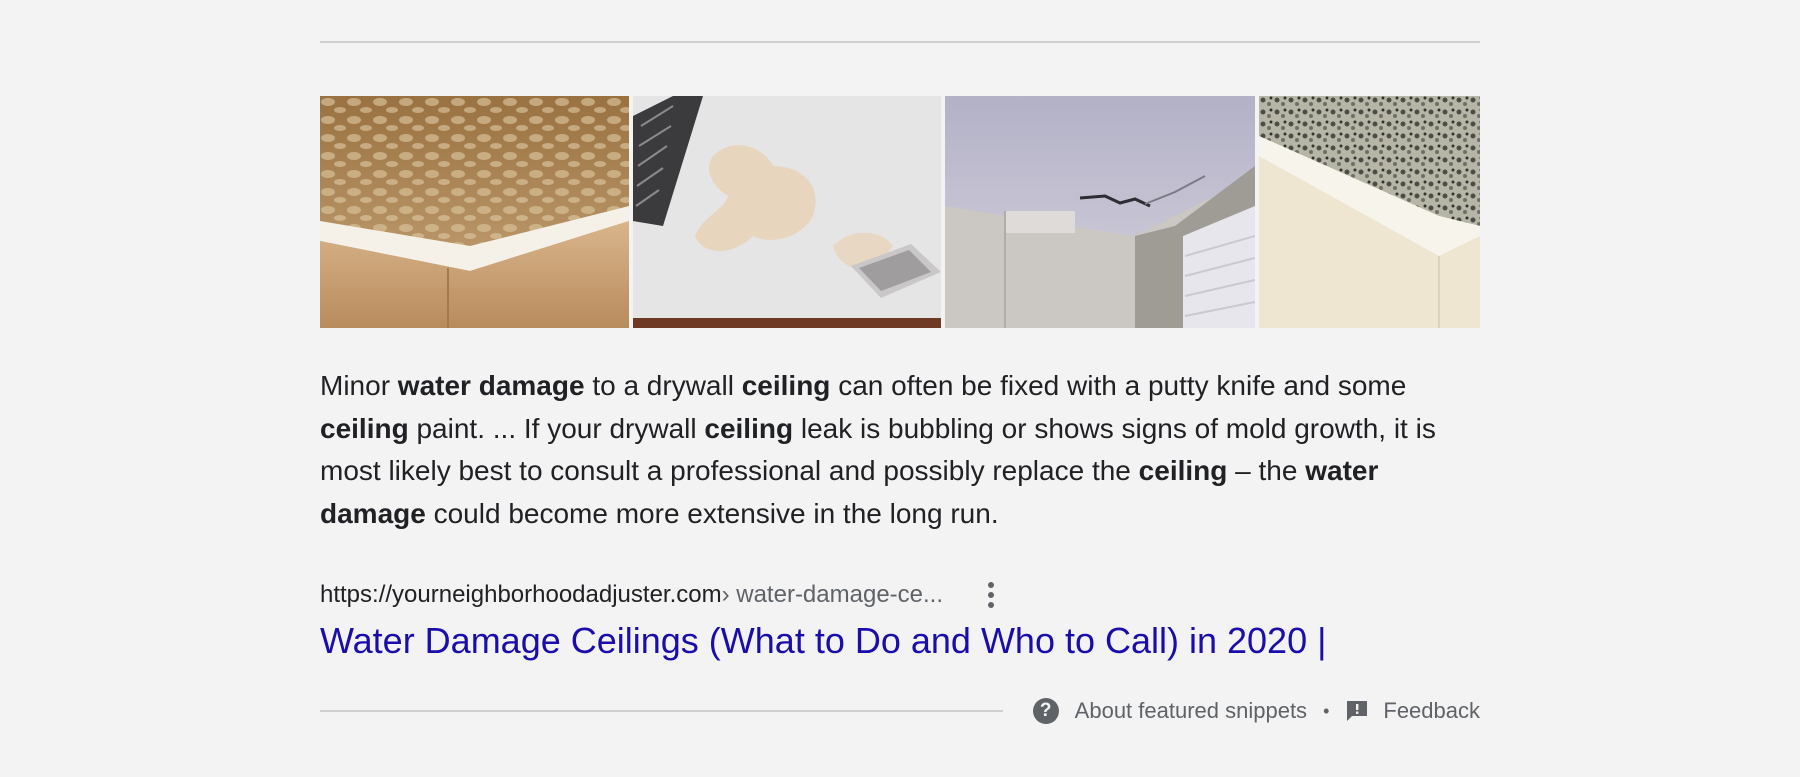 The width and height of the screenshot is (1800, 777). I want to click on result-domain: https://yourneighborhoodadjuster.com, so click(521, 595).